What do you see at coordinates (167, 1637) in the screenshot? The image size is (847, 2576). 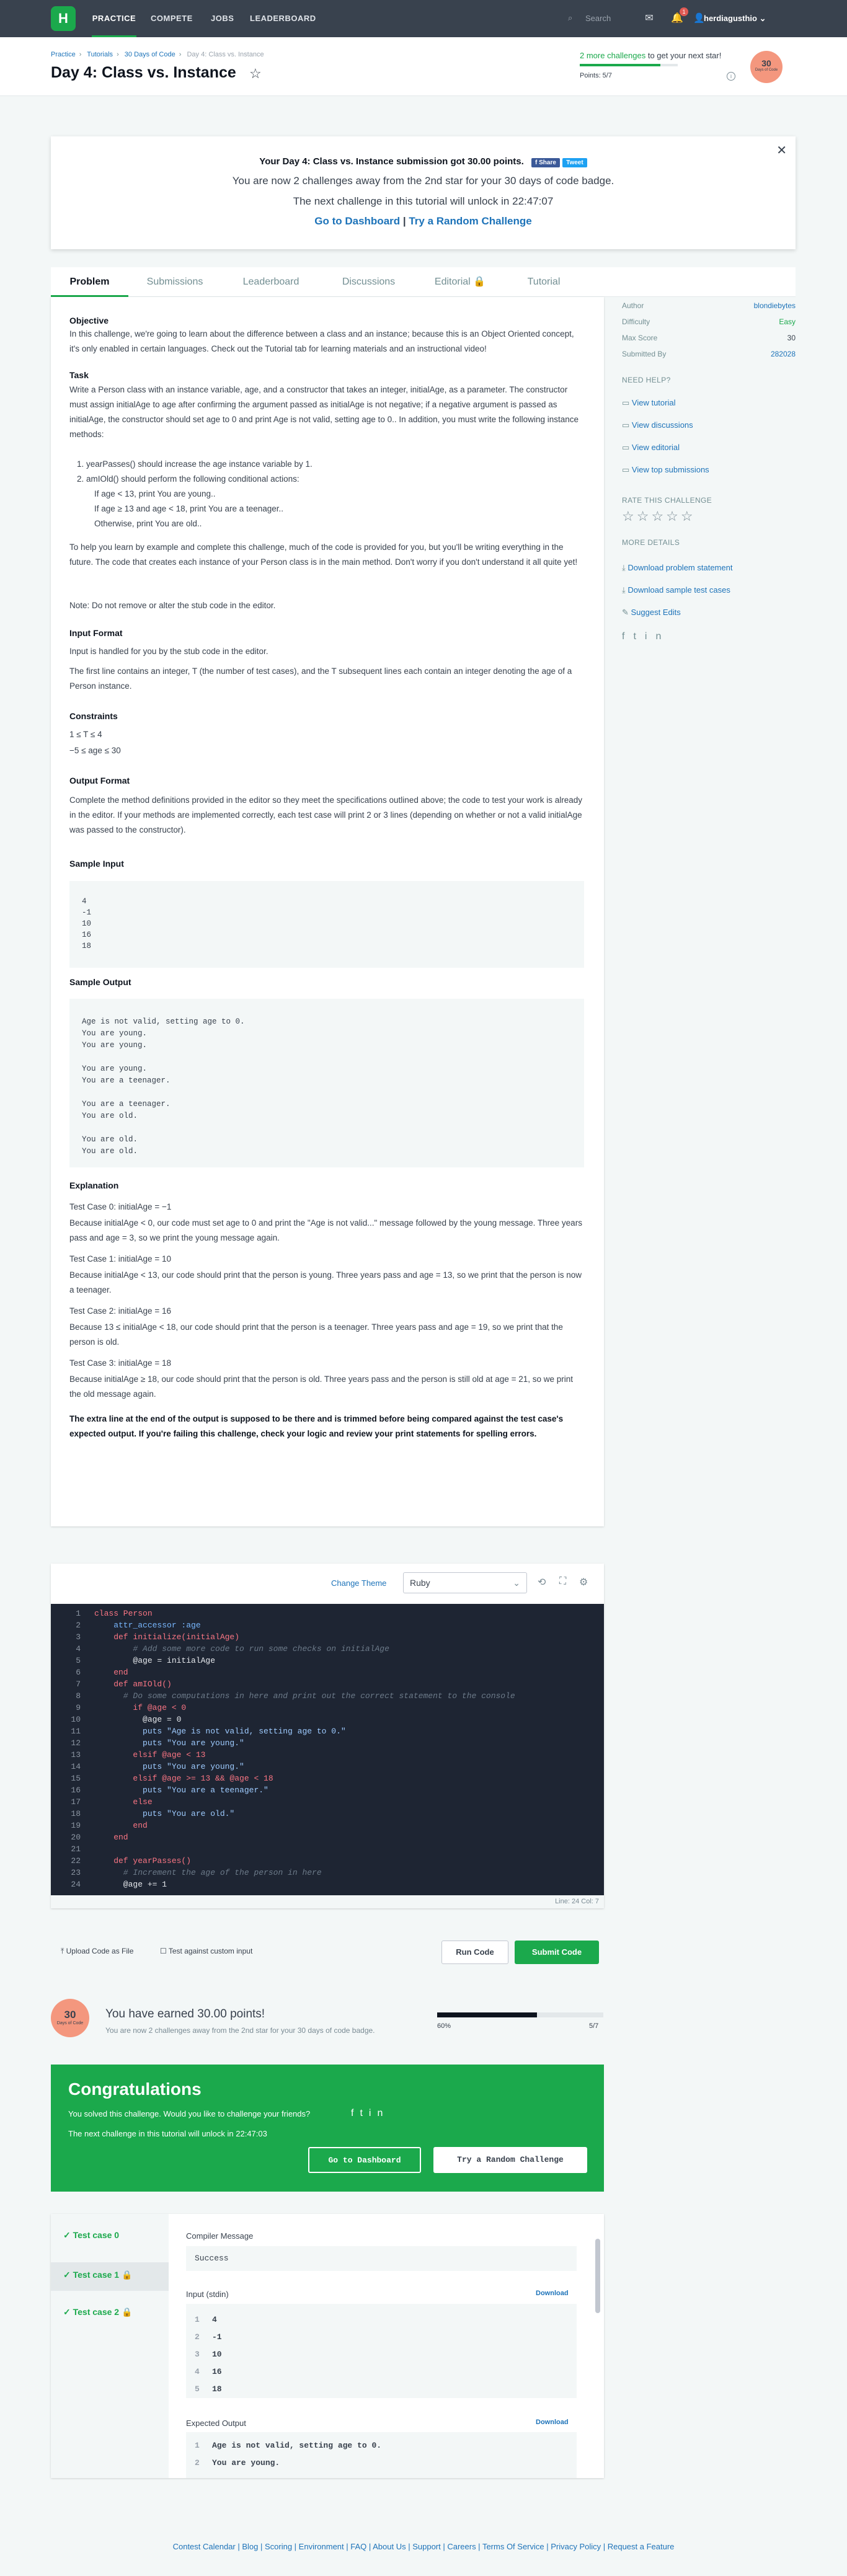 I see `code-line: def initialize(initialAge)` at bounding box center [167, 1637].